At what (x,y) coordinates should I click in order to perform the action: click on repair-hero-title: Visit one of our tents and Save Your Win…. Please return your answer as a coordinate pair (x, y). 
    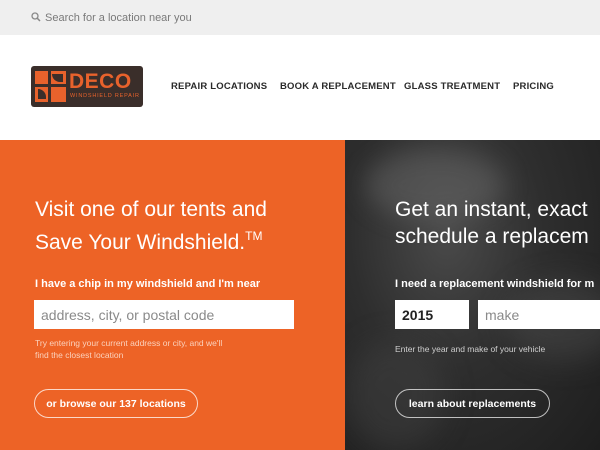
    Looking at the image, I should click on (151, 226).